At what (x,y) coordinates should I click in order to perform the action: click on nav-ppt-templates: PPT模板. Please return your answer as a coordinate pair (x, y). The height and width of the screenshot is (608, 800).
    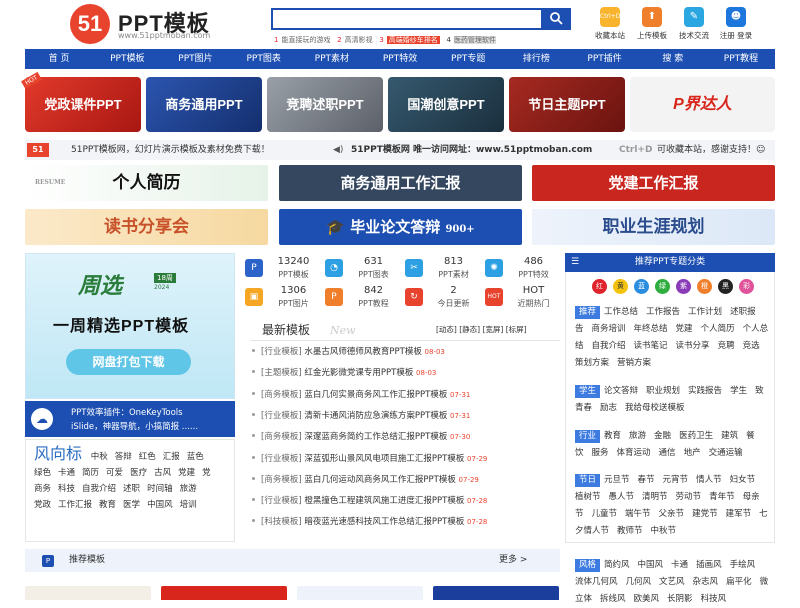
    Looking at the image, I should click on (127, 59).